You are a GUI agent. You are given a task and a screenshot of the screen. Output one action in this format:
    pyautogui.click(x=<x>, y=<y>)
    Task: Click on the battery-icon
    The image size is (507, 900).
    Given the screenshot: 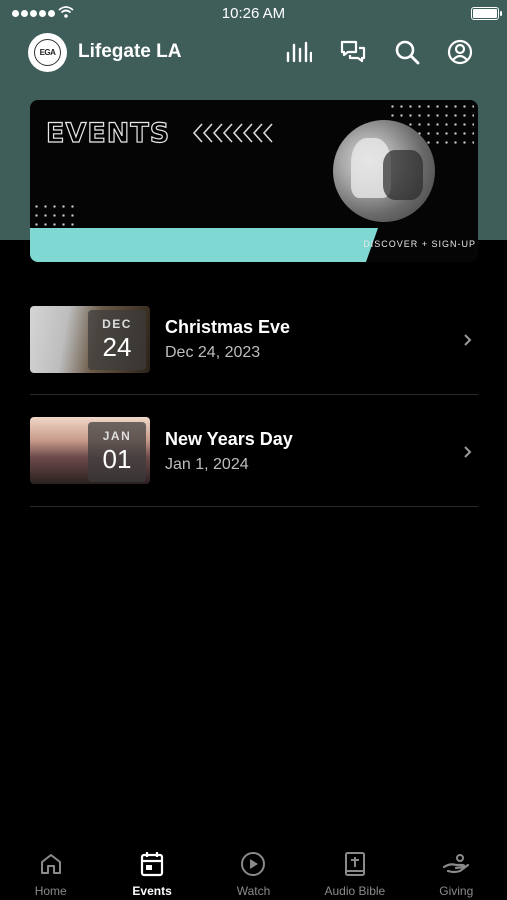 What is the action you would take?
    pyautogui.click(x=486, y=13)
    